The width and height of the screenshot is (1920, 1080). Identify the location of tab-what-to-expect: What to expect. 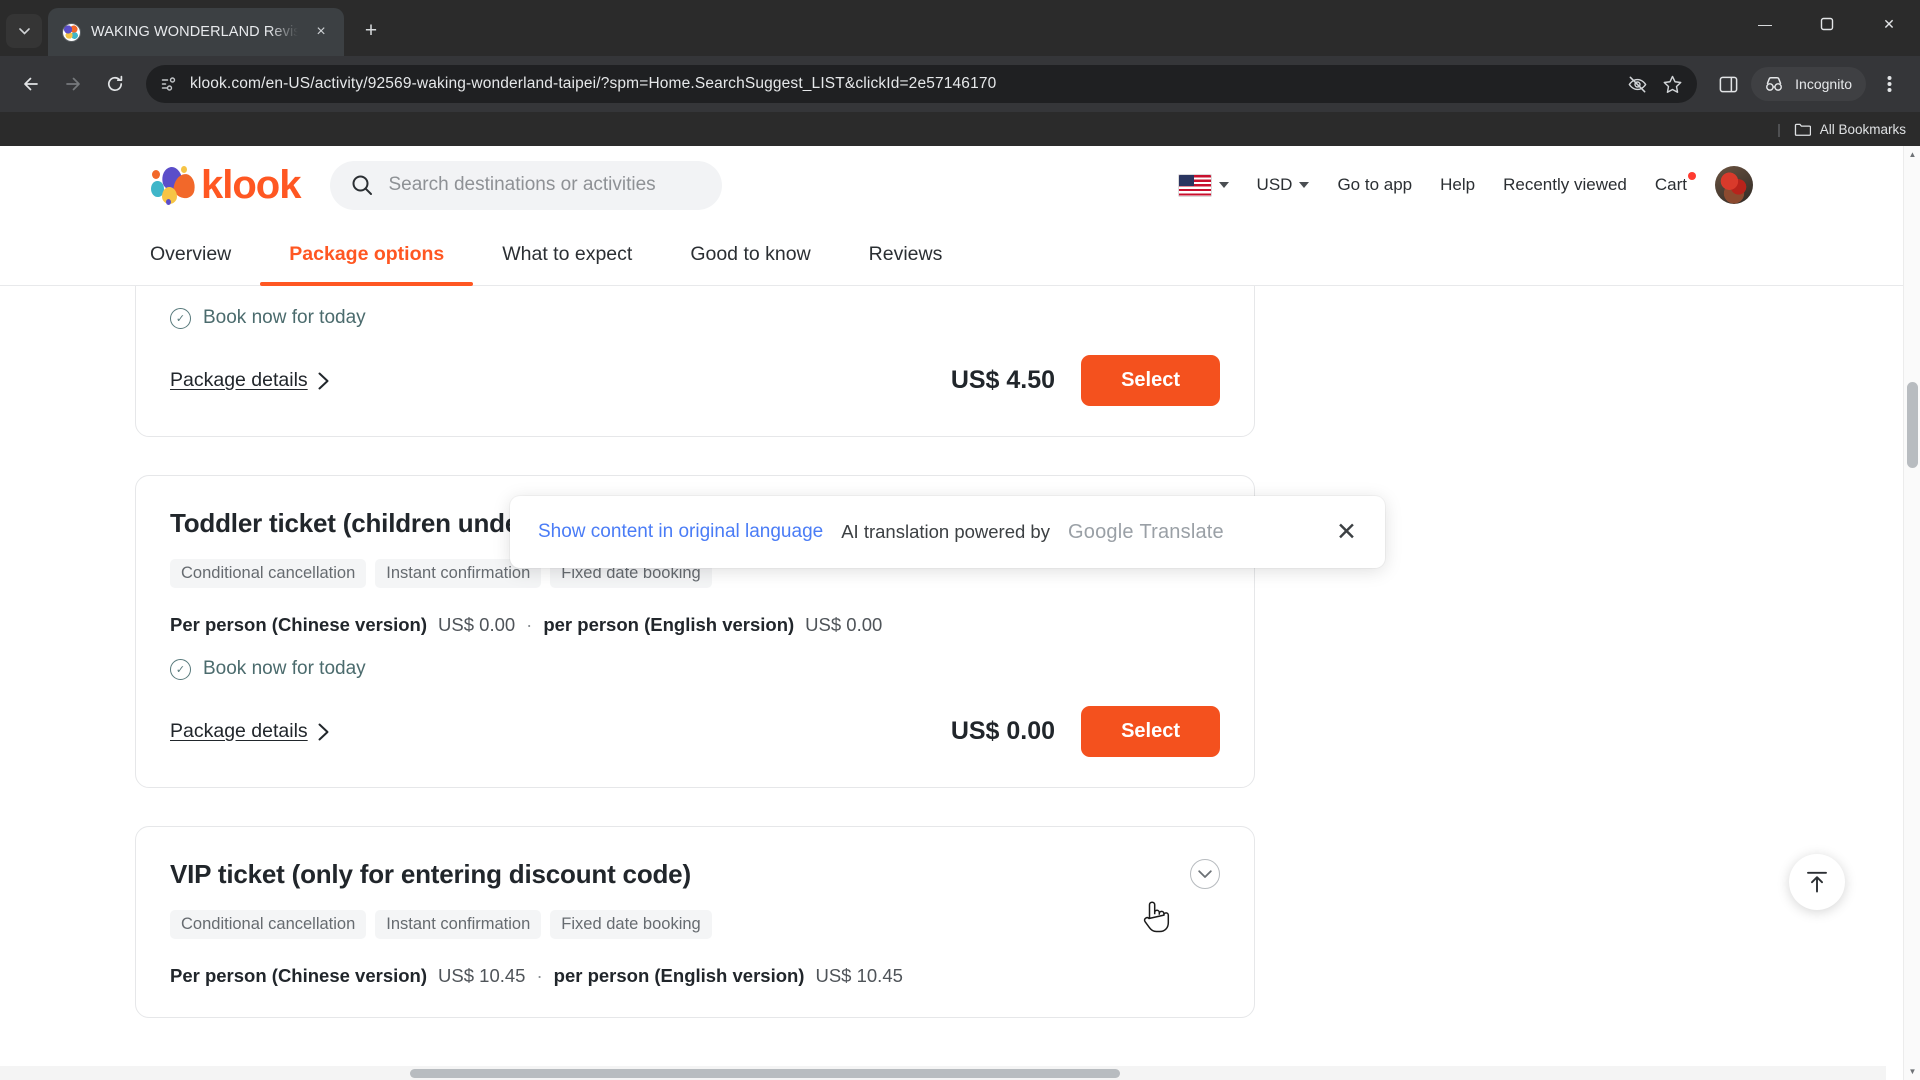
(567, 254).